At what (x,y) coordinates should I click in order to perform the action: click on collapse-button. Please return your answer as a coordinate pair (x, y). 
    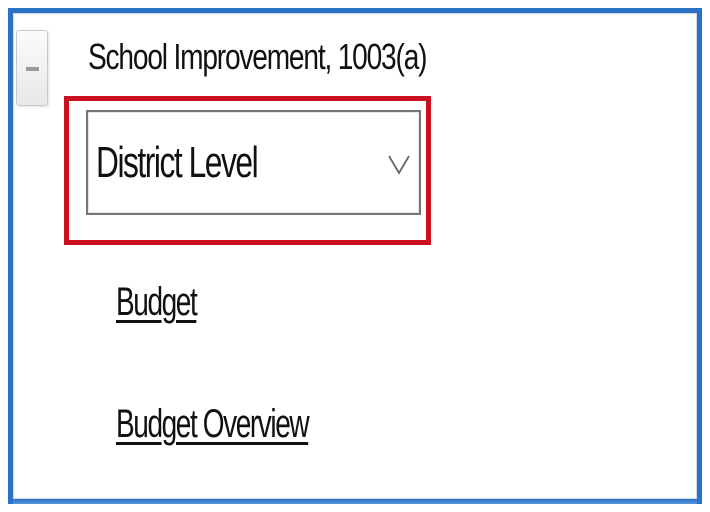
    Looking at the image, I should click on (32, 68).